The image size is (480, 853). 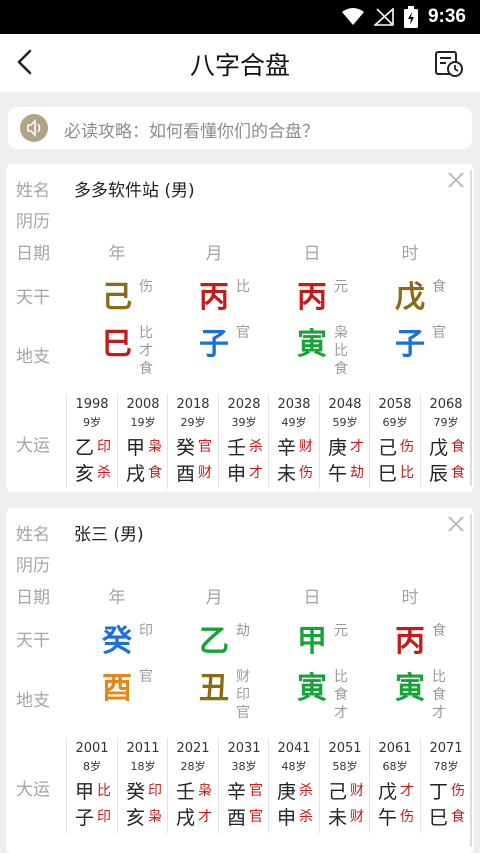 I want to click on heaven-stem-char: 丙, so click(x=214, y=297).